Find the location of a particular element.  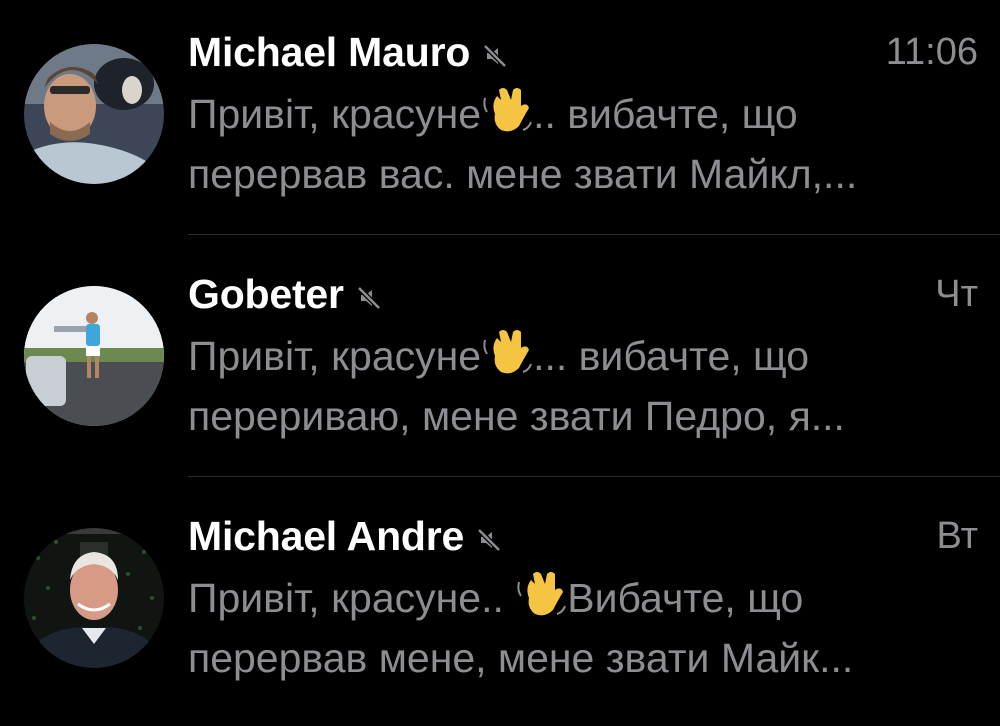

contact-name: Michael Mauro is located at coordinates (329, 51).